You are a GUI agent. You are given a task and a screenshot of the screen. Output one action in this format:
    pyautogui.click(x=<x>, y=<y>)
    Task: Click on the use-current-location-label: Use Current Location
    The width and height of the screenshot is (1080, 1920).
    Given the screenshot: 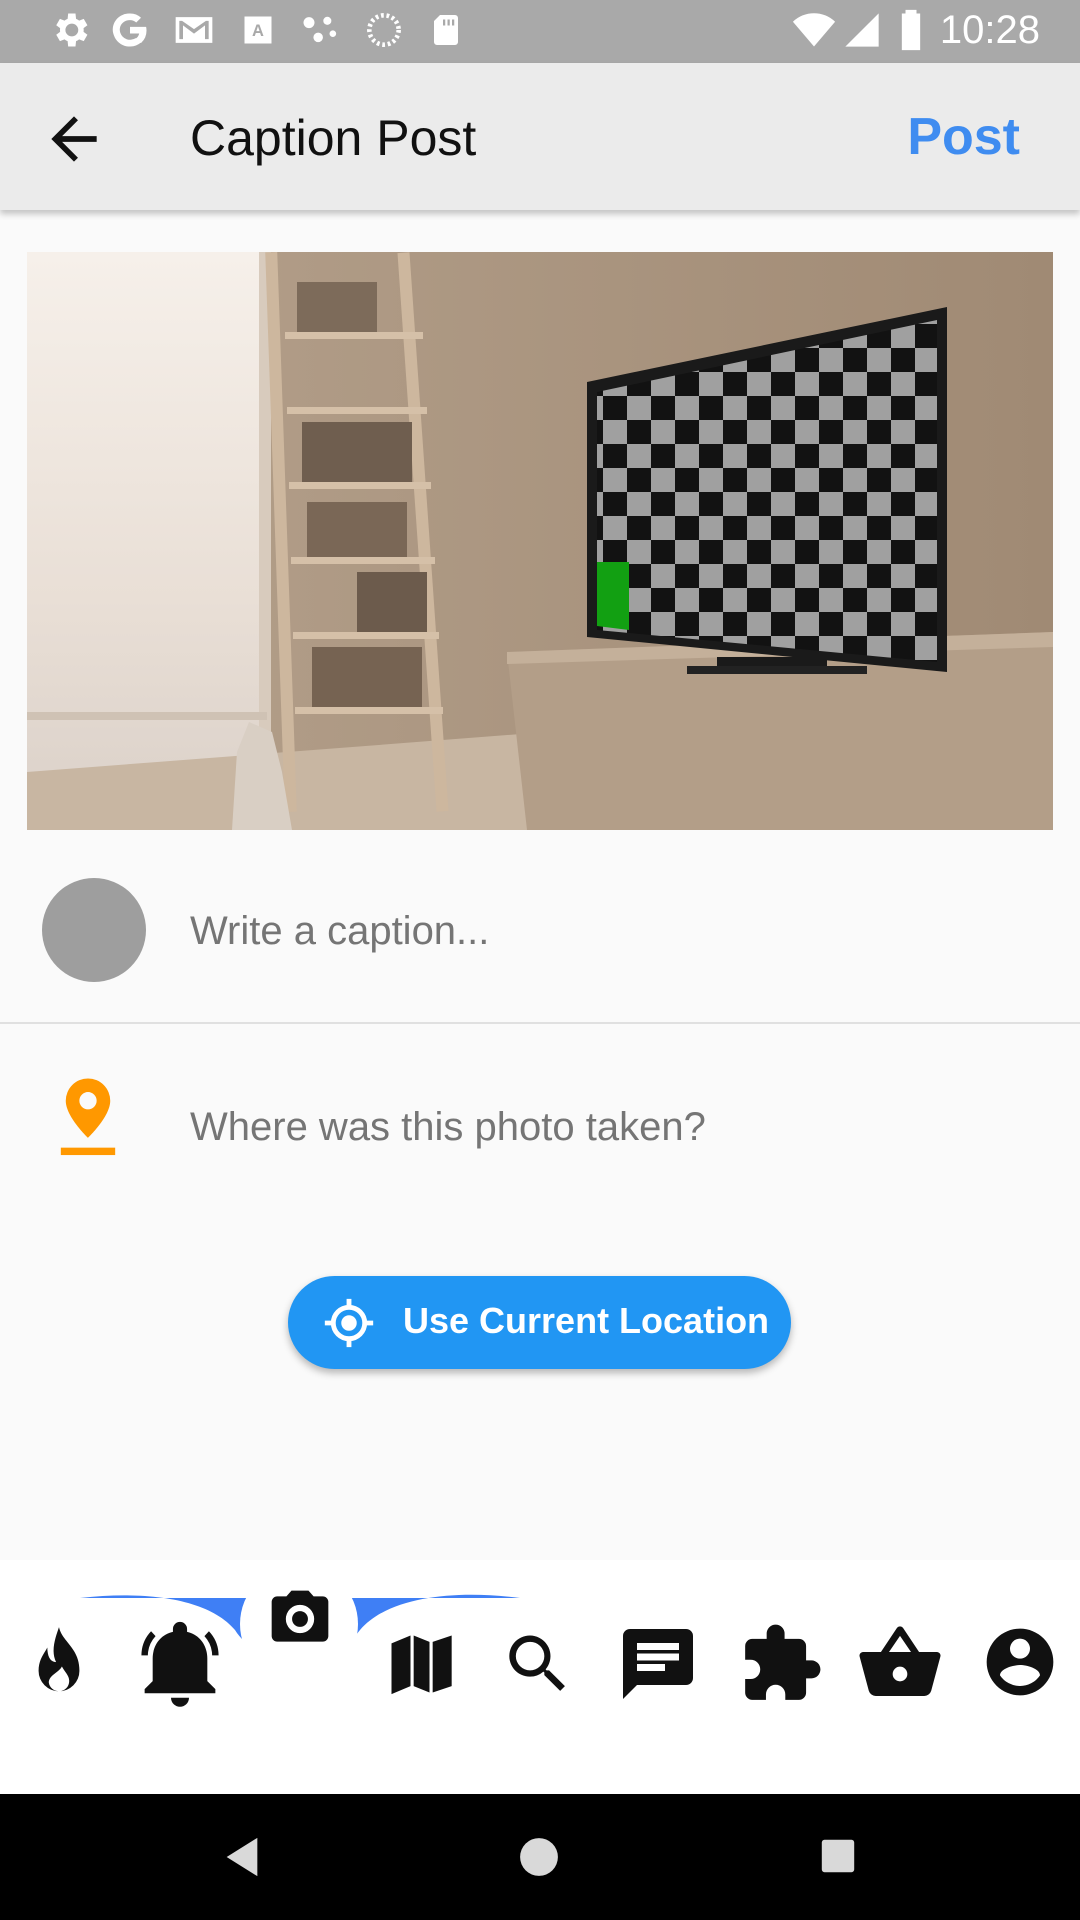 What is the action you would take?
    pyautogui.click(x=586, y=1320)
    